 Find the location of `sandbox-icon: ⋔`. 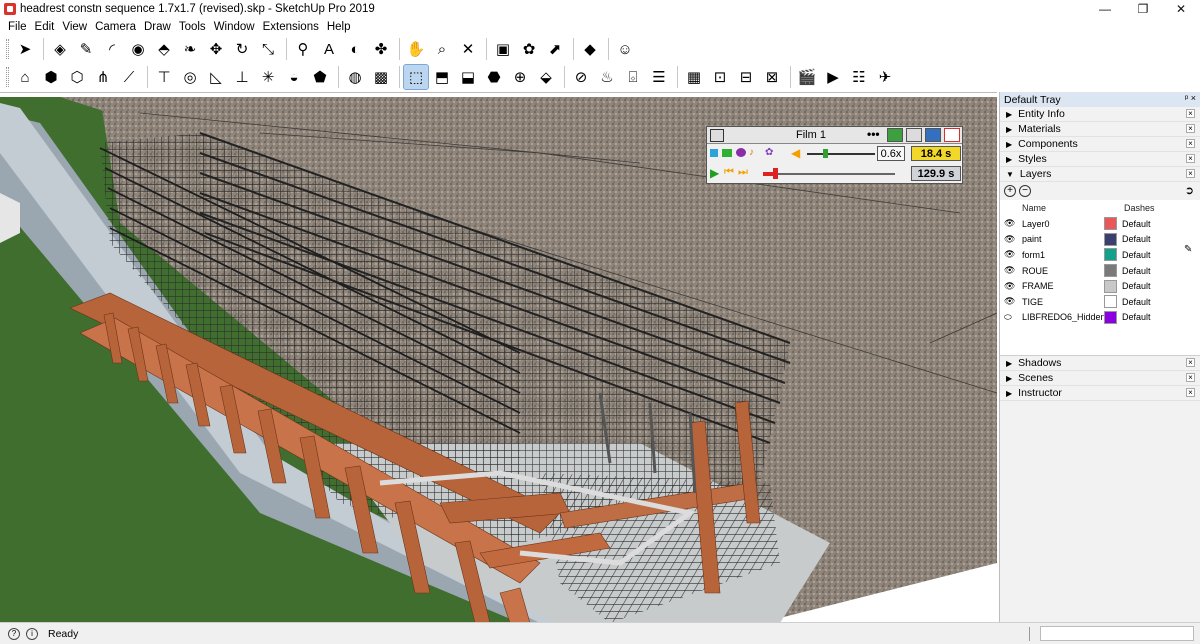

sandbox-icon: ⋔ is located at coordinates (103, 77).